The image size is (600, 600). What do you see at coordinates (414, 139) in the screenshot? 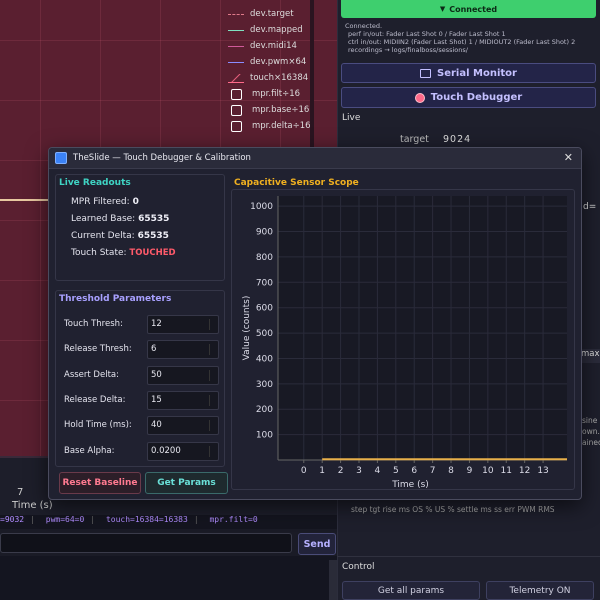
I see `live-target-label: target` at bounding box center [414, 139].